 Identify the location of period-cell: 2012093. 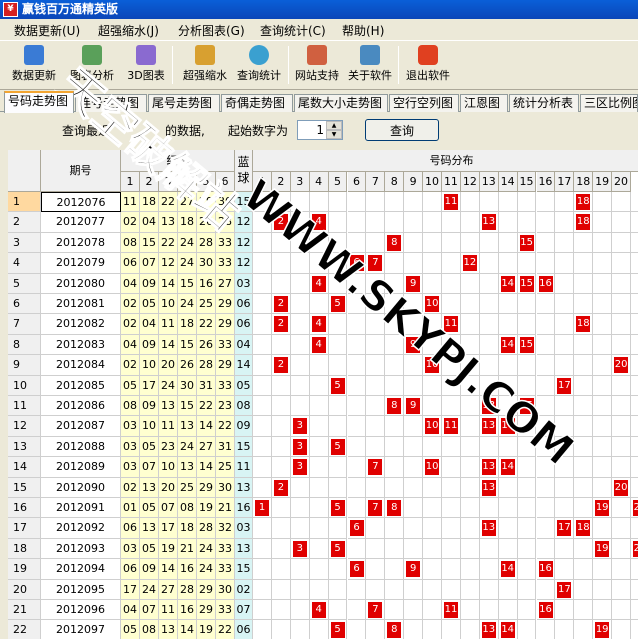
(81, 549).